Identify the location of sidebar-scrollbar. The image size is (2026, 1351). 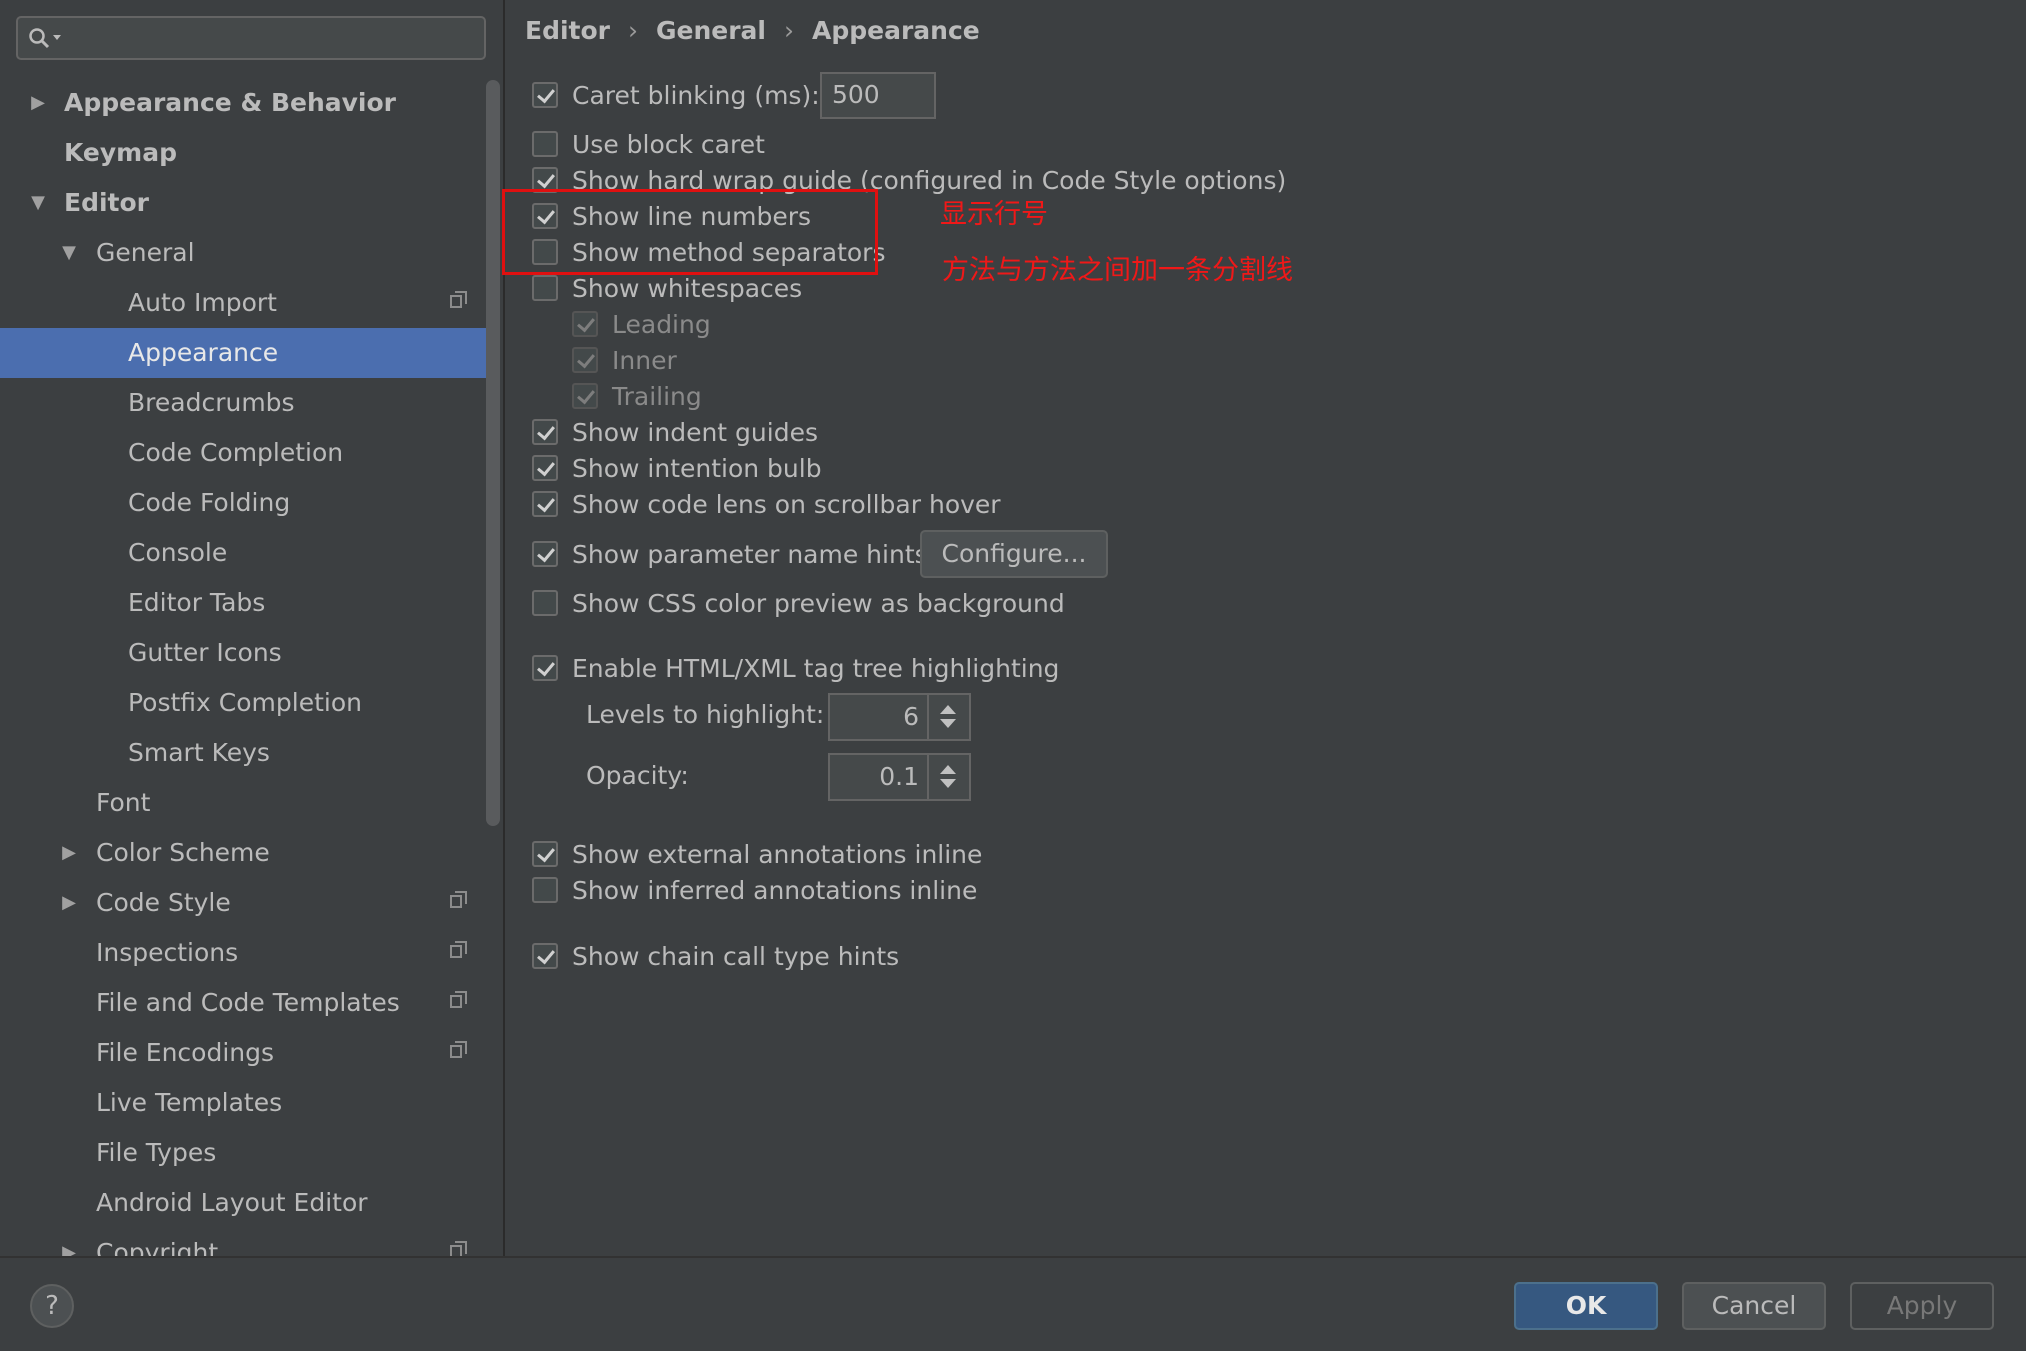
(493, 453).